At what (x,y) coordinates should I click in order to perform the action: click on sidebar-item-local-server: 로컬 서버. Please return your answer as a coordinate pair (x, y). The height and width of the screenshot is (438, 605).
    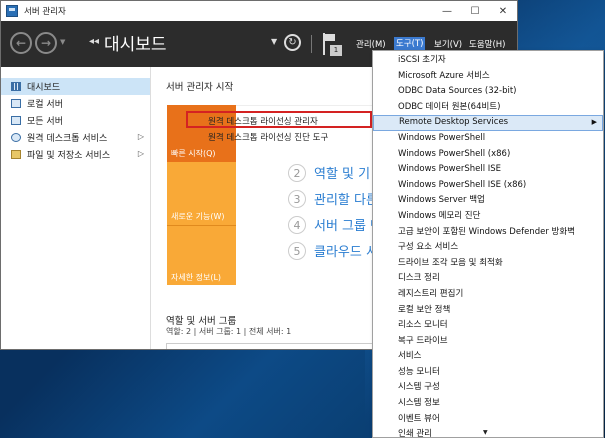
    Looking at the image, I should click on (75, 103).